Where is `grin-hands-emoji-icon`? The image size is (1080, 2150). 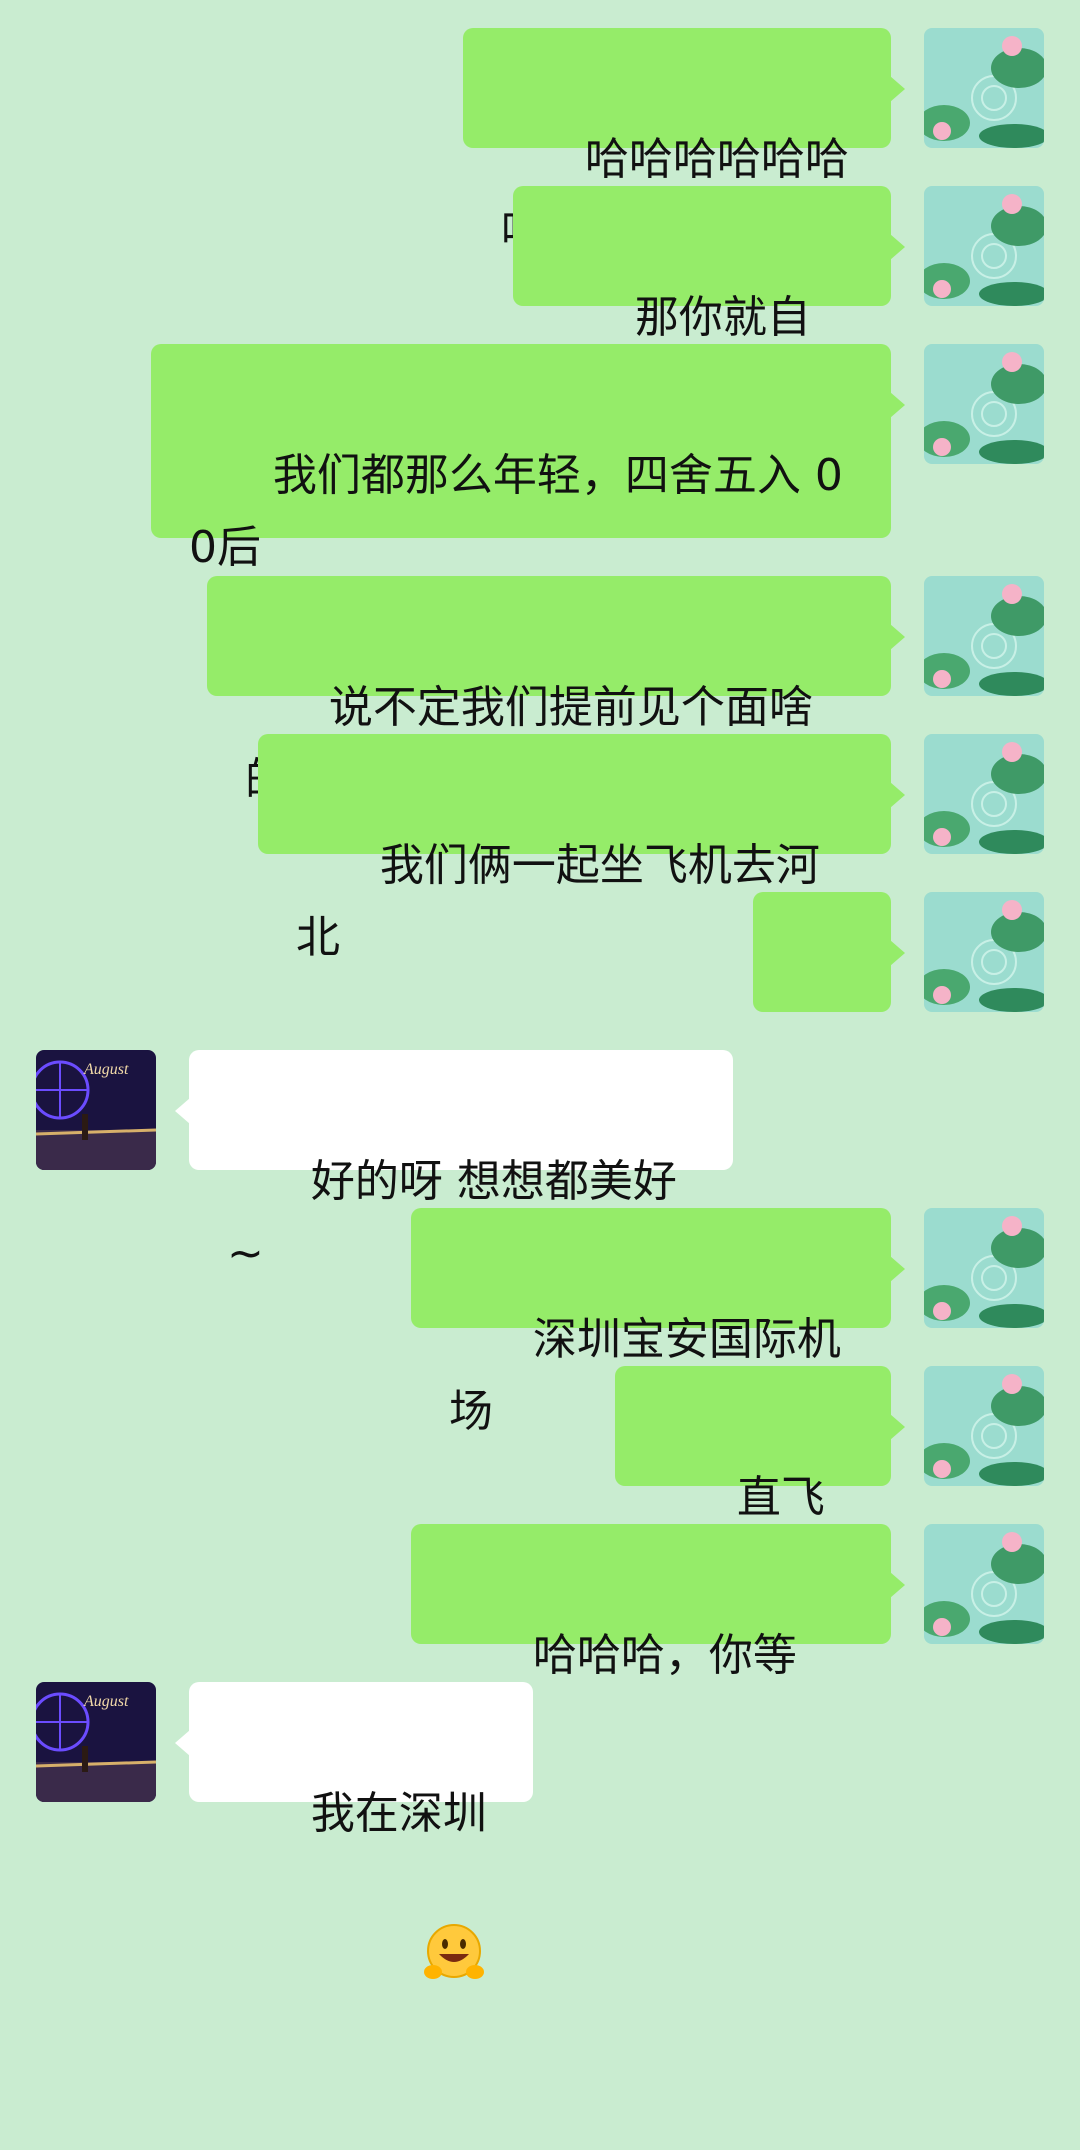
grin-hands-emoji-icon is located at coordinates (398, 1964).